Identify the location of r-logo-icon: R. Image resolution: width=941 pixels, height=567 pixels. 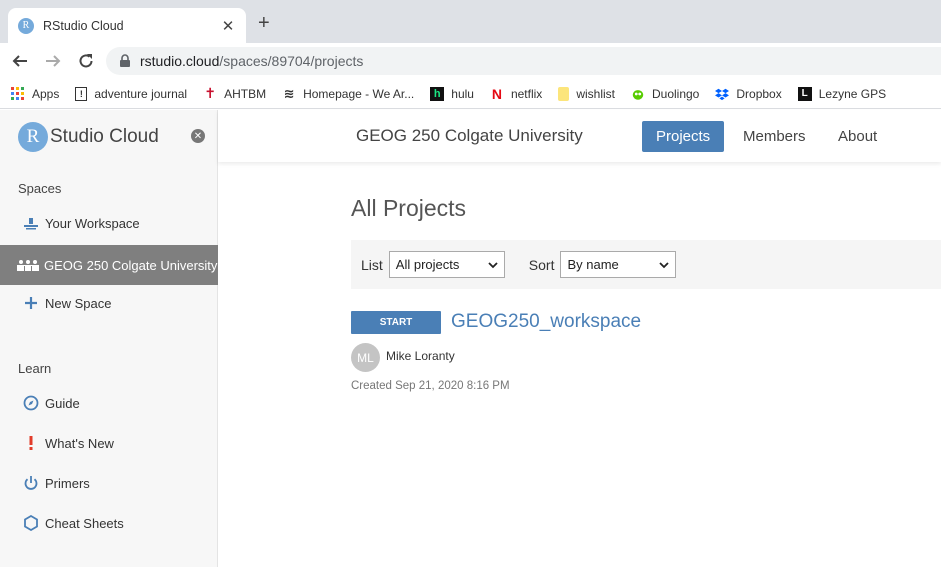
(33, 137).